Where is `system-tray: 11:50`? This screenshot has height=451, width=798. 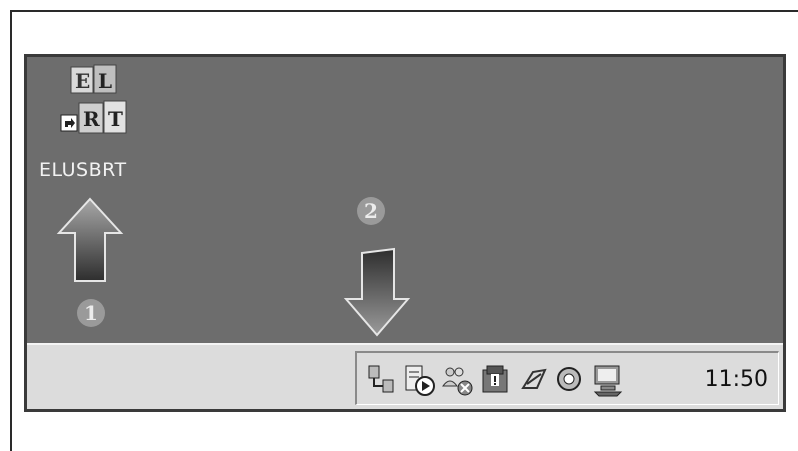
system-tray: 11:50 is located at coordinates (567, 378).